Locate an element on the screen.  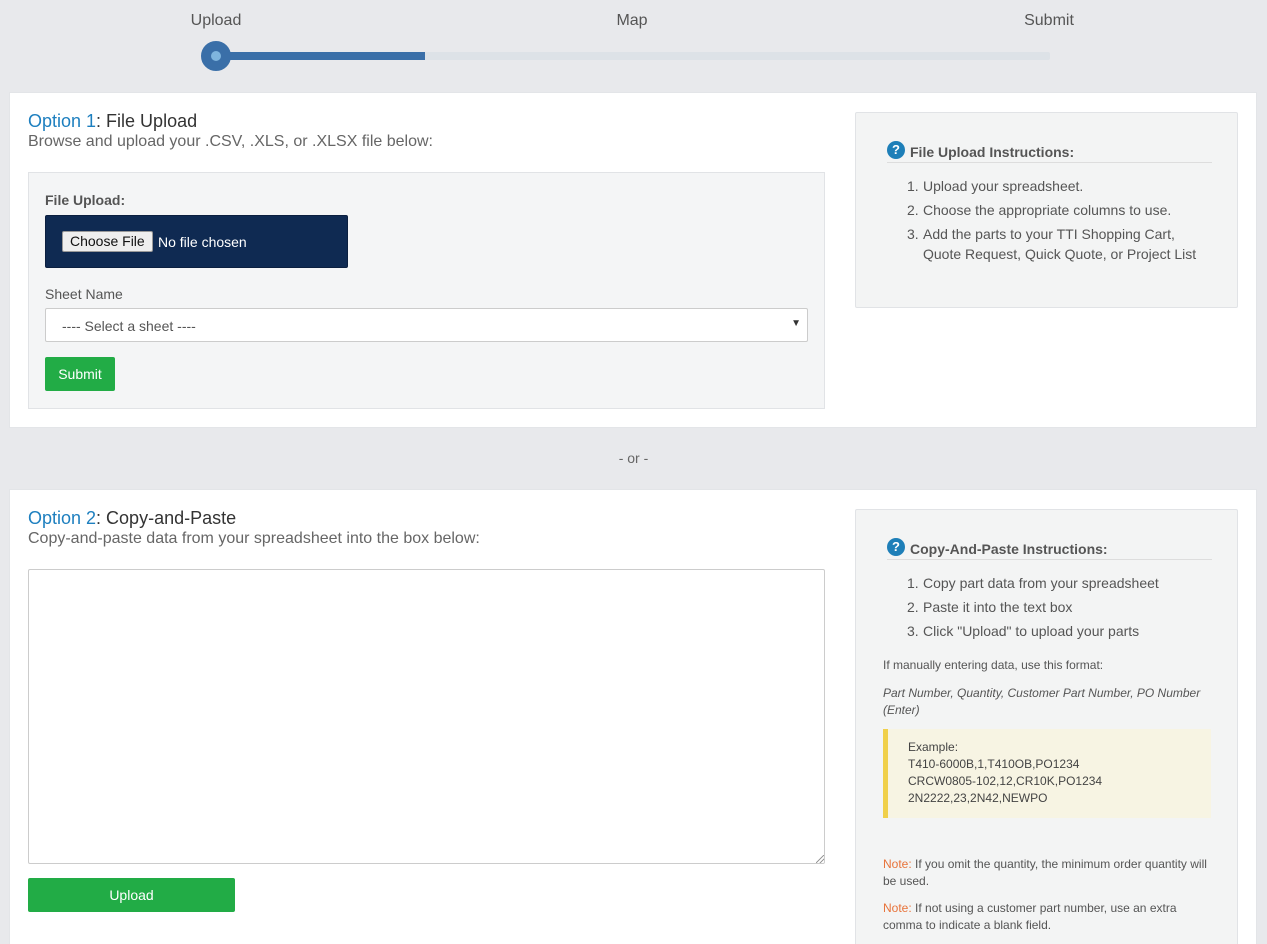
option2-prefix: Option 2 is located at coordinates (62, 518).